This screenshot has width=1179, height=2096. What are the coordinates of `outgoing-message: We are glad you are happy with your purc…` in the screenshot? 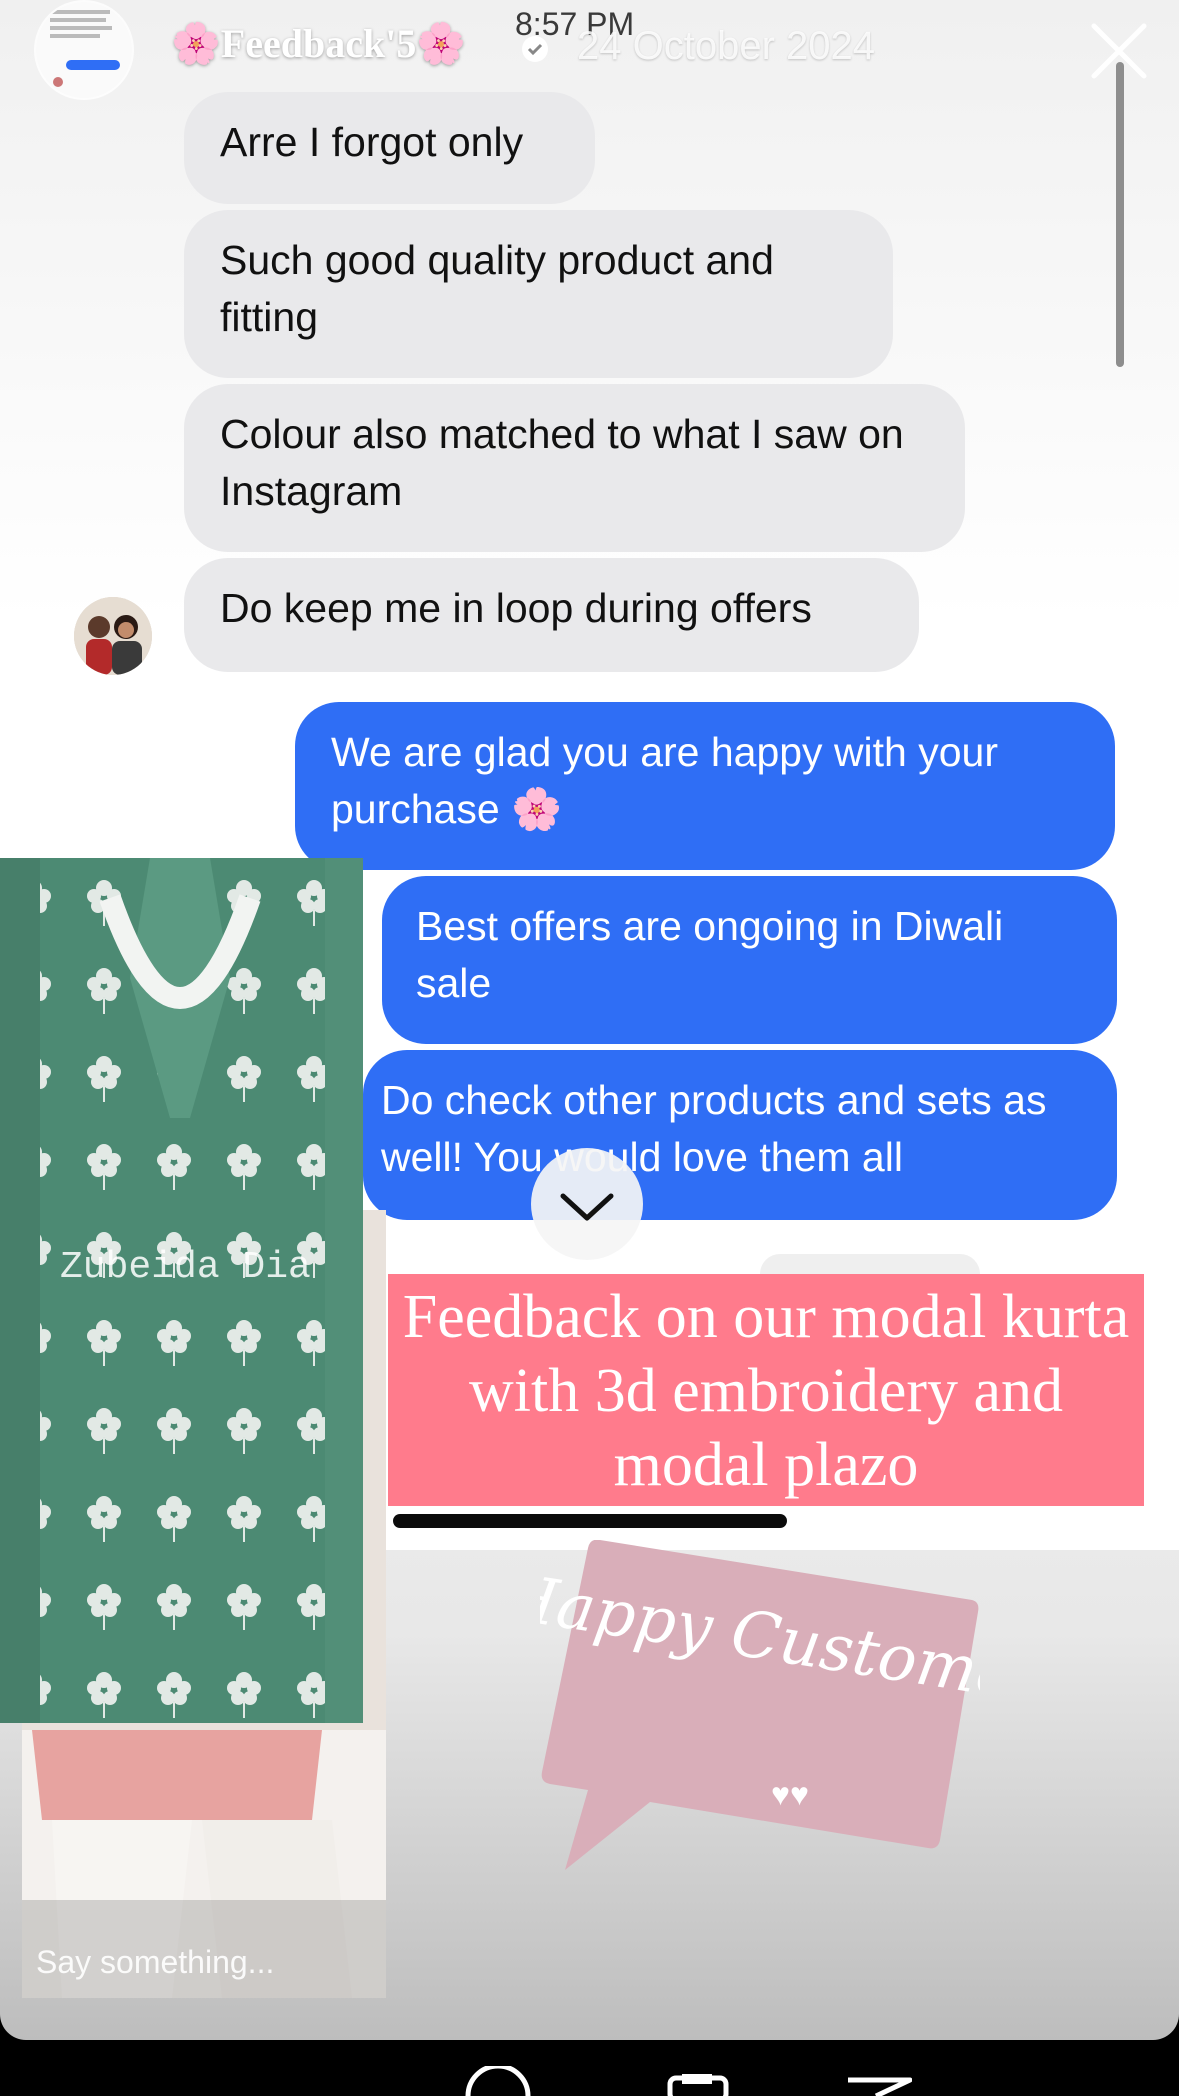 It's located at (705, 786).